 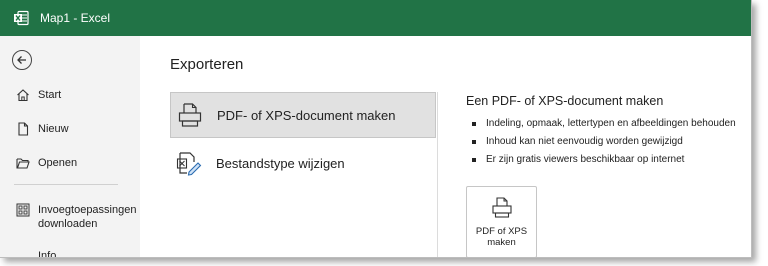 What do you see at coordinates (58, 163) in the screenshot?
I see `sidebar-item-label: Openen` at bounding box center [58, 163].